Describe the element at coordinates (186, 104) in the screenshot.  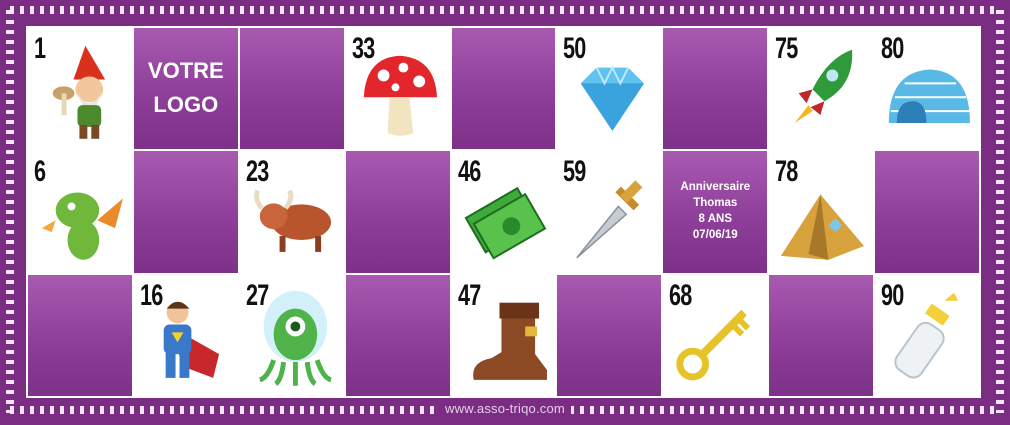
I see `logo-line-2: LOGO` at that location.